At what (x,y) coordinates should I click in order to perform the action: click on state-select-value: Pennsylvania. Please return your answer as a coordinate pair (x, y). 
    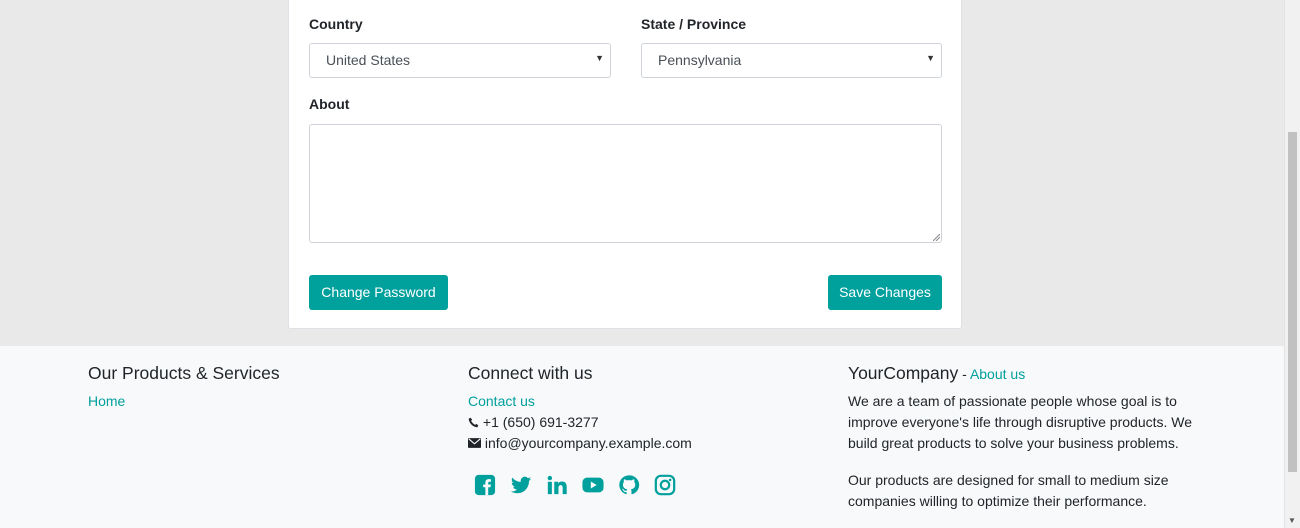
    Looking at the image, I should click on (700, 60).